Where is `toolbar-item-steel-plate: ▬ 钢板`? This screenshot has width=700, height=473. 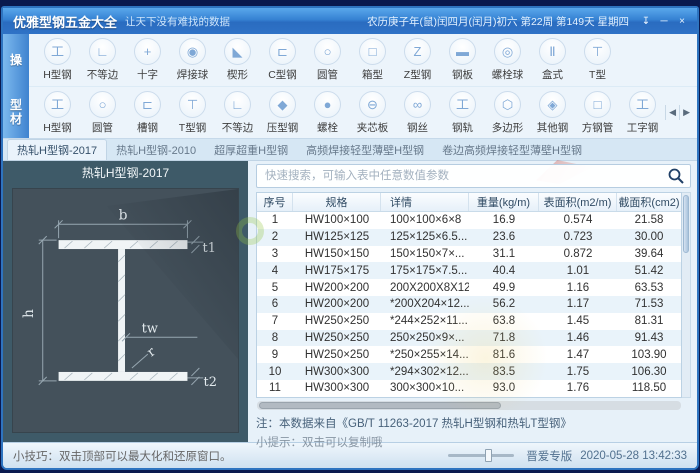
toolbar-item-steel-plate: ▬ 钢板 is located at coordinates (462, 60).